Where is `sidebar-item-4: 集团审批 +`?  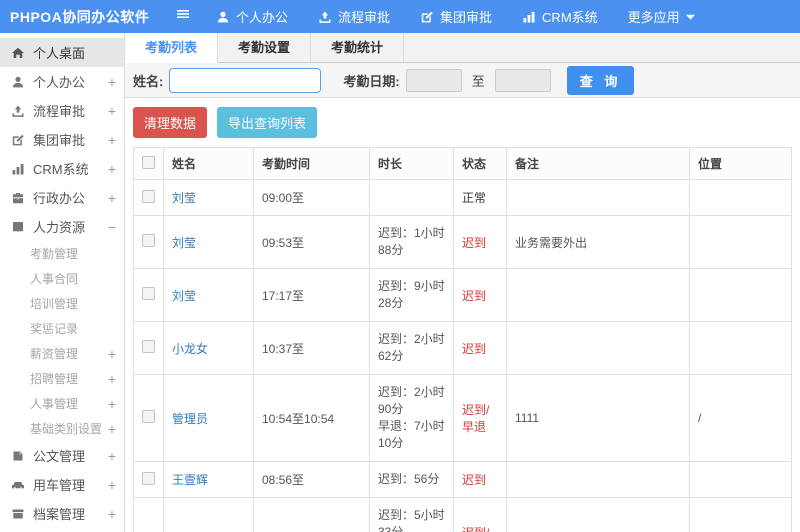
sidebar-item-4: 集团审批 + is located at coordinates (62, 139).